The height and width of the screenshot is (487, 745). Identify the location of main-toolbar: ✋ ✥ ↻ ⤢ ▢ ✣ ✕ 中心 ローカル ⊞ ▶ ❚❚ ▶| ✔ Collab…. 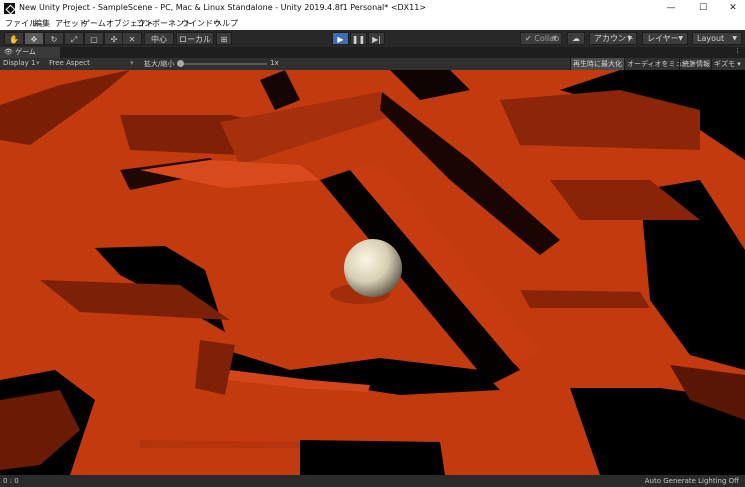
(372, 39).